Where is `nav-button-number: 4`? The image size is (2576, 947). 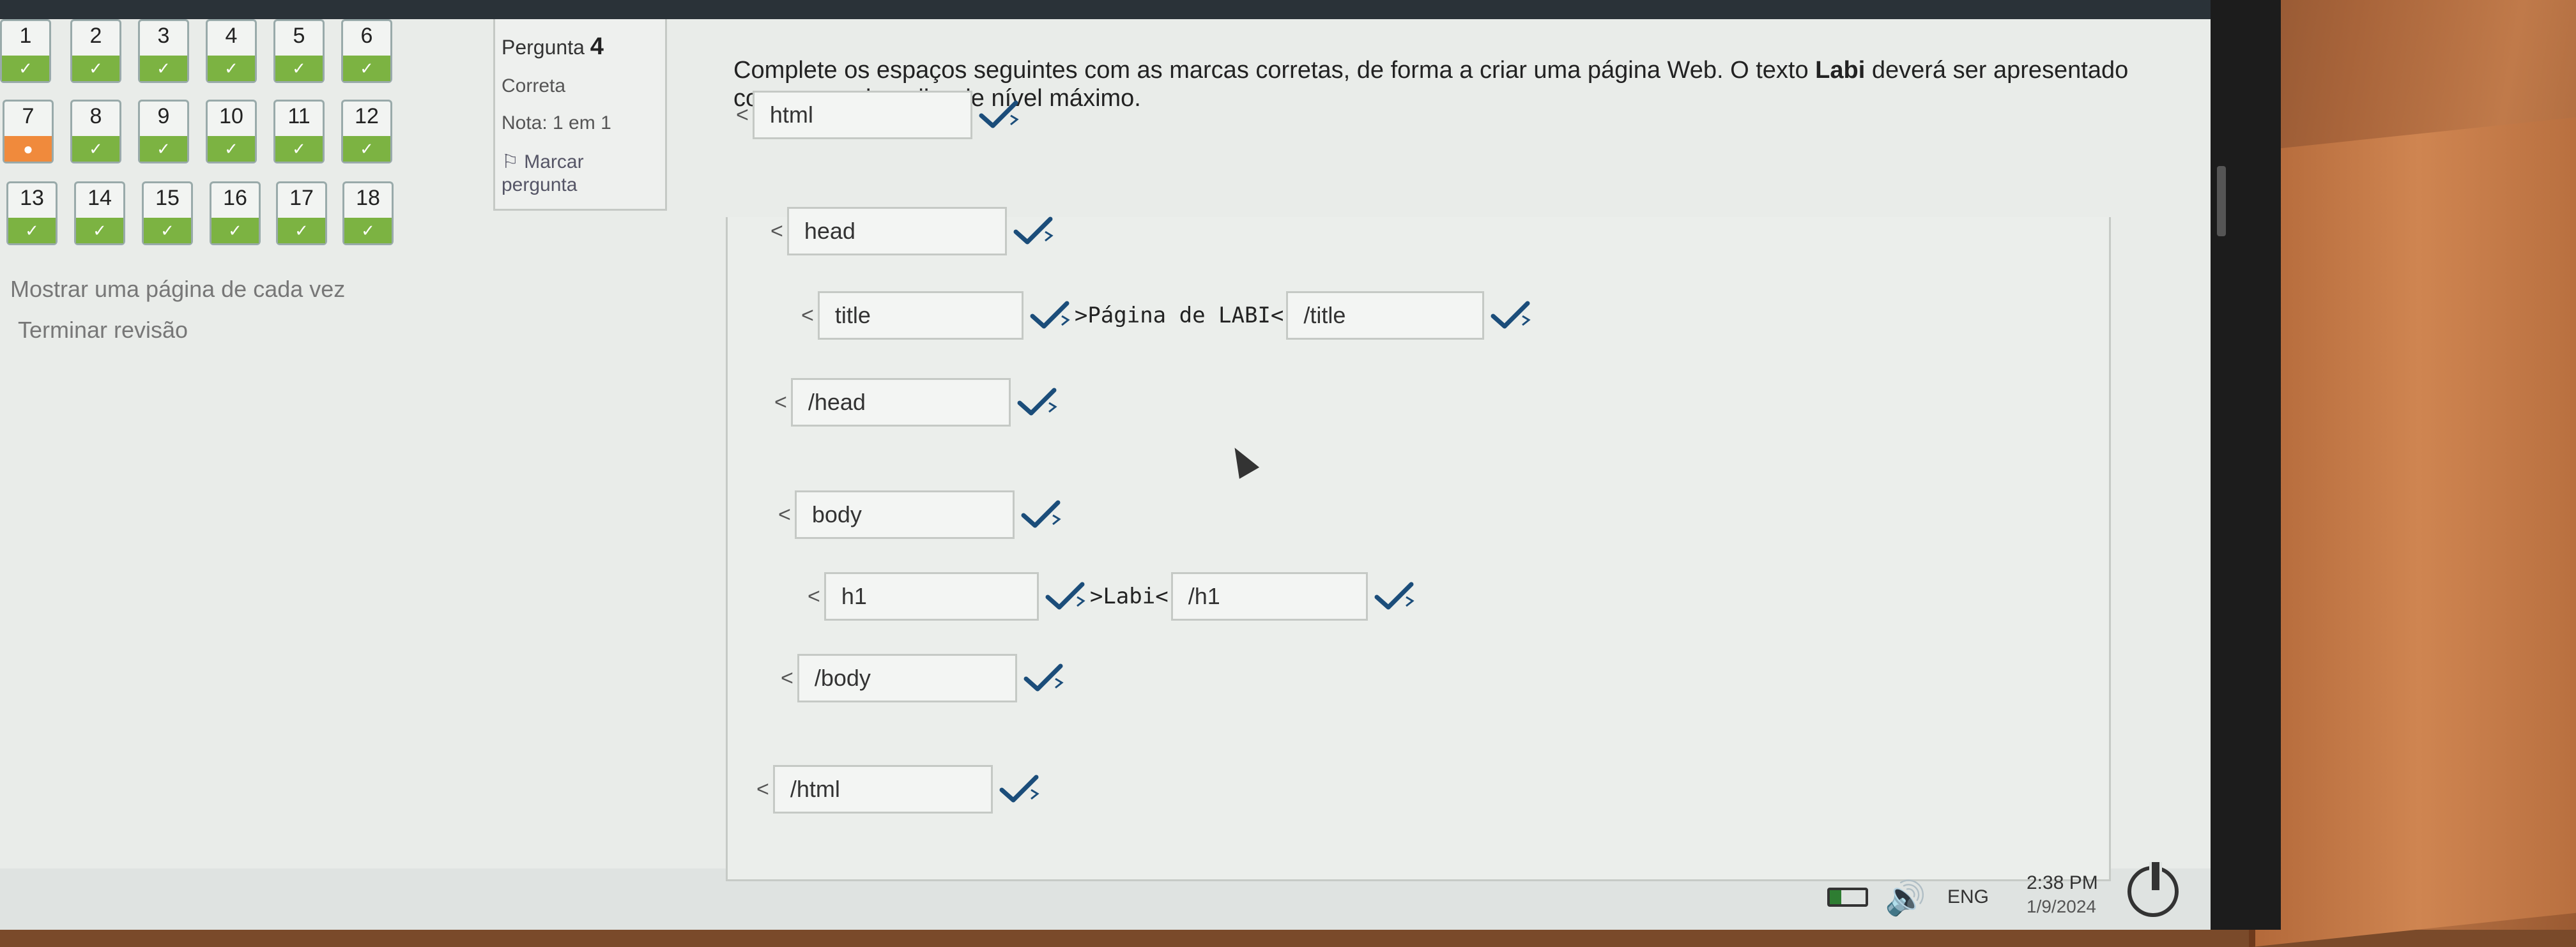
nav-button-number: 4 is located at coordinates (231, 36).